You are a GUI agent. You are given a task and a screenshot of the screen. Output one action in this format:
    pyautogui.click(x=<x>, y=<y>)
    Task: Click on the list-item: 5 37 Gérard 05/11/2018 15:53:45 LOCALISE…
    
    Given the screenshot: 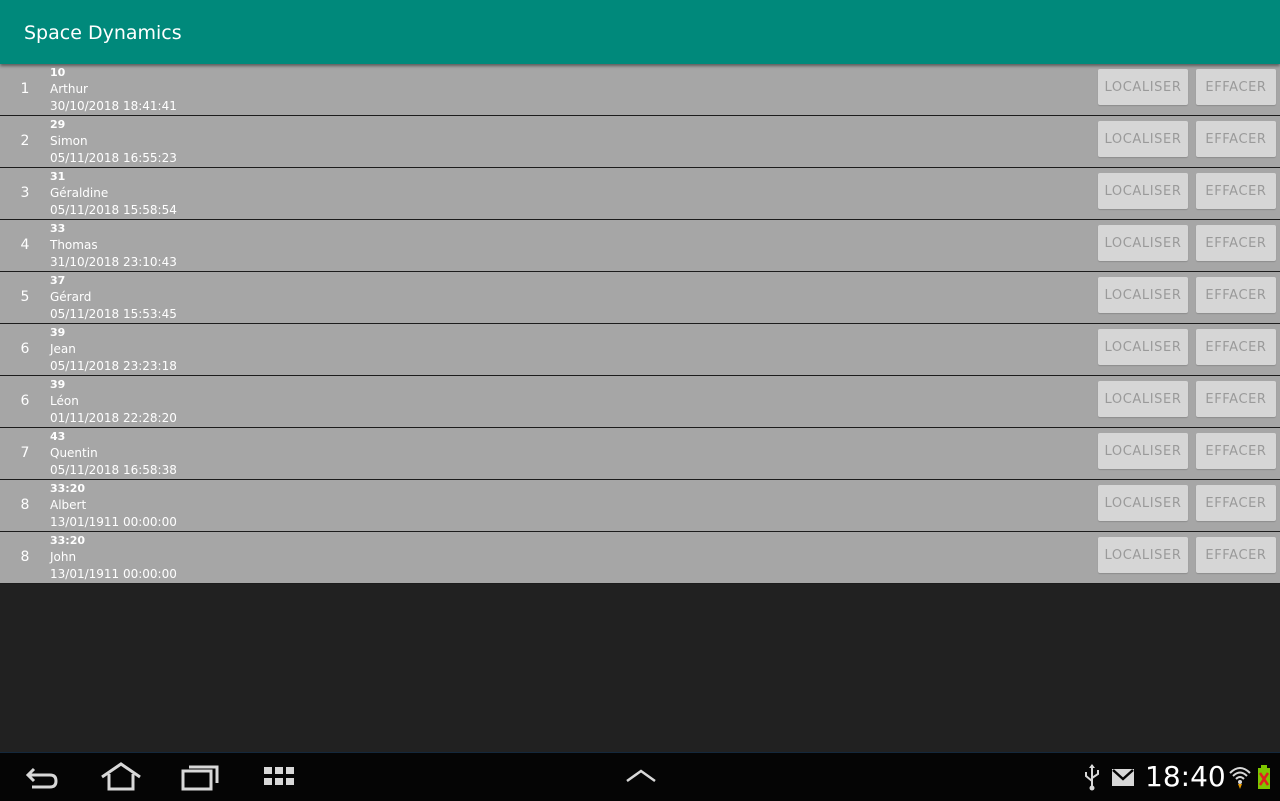 What is the action you would take?
    pyautogui.click(x=640, y=298)
    